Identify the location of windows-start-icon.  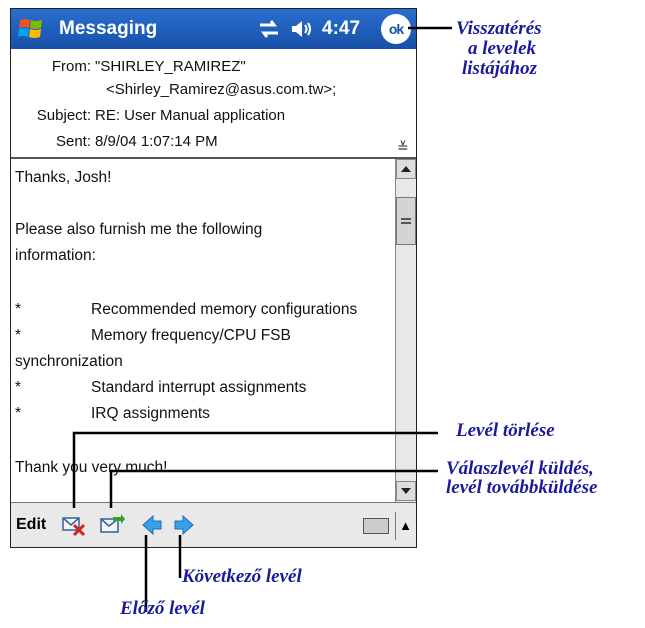
(31, 29).